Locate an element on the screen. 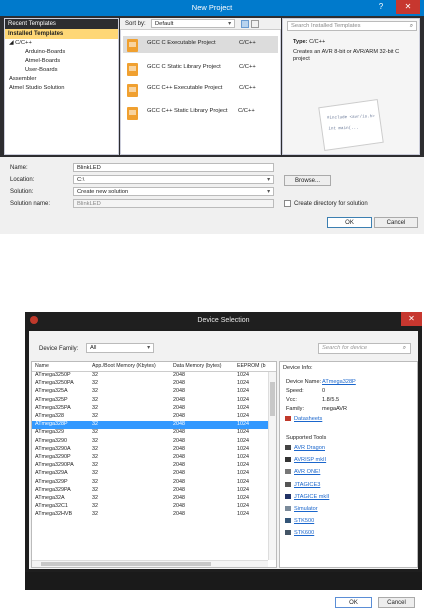  horizontal-scrollbar is located at coordinates (150, 563).